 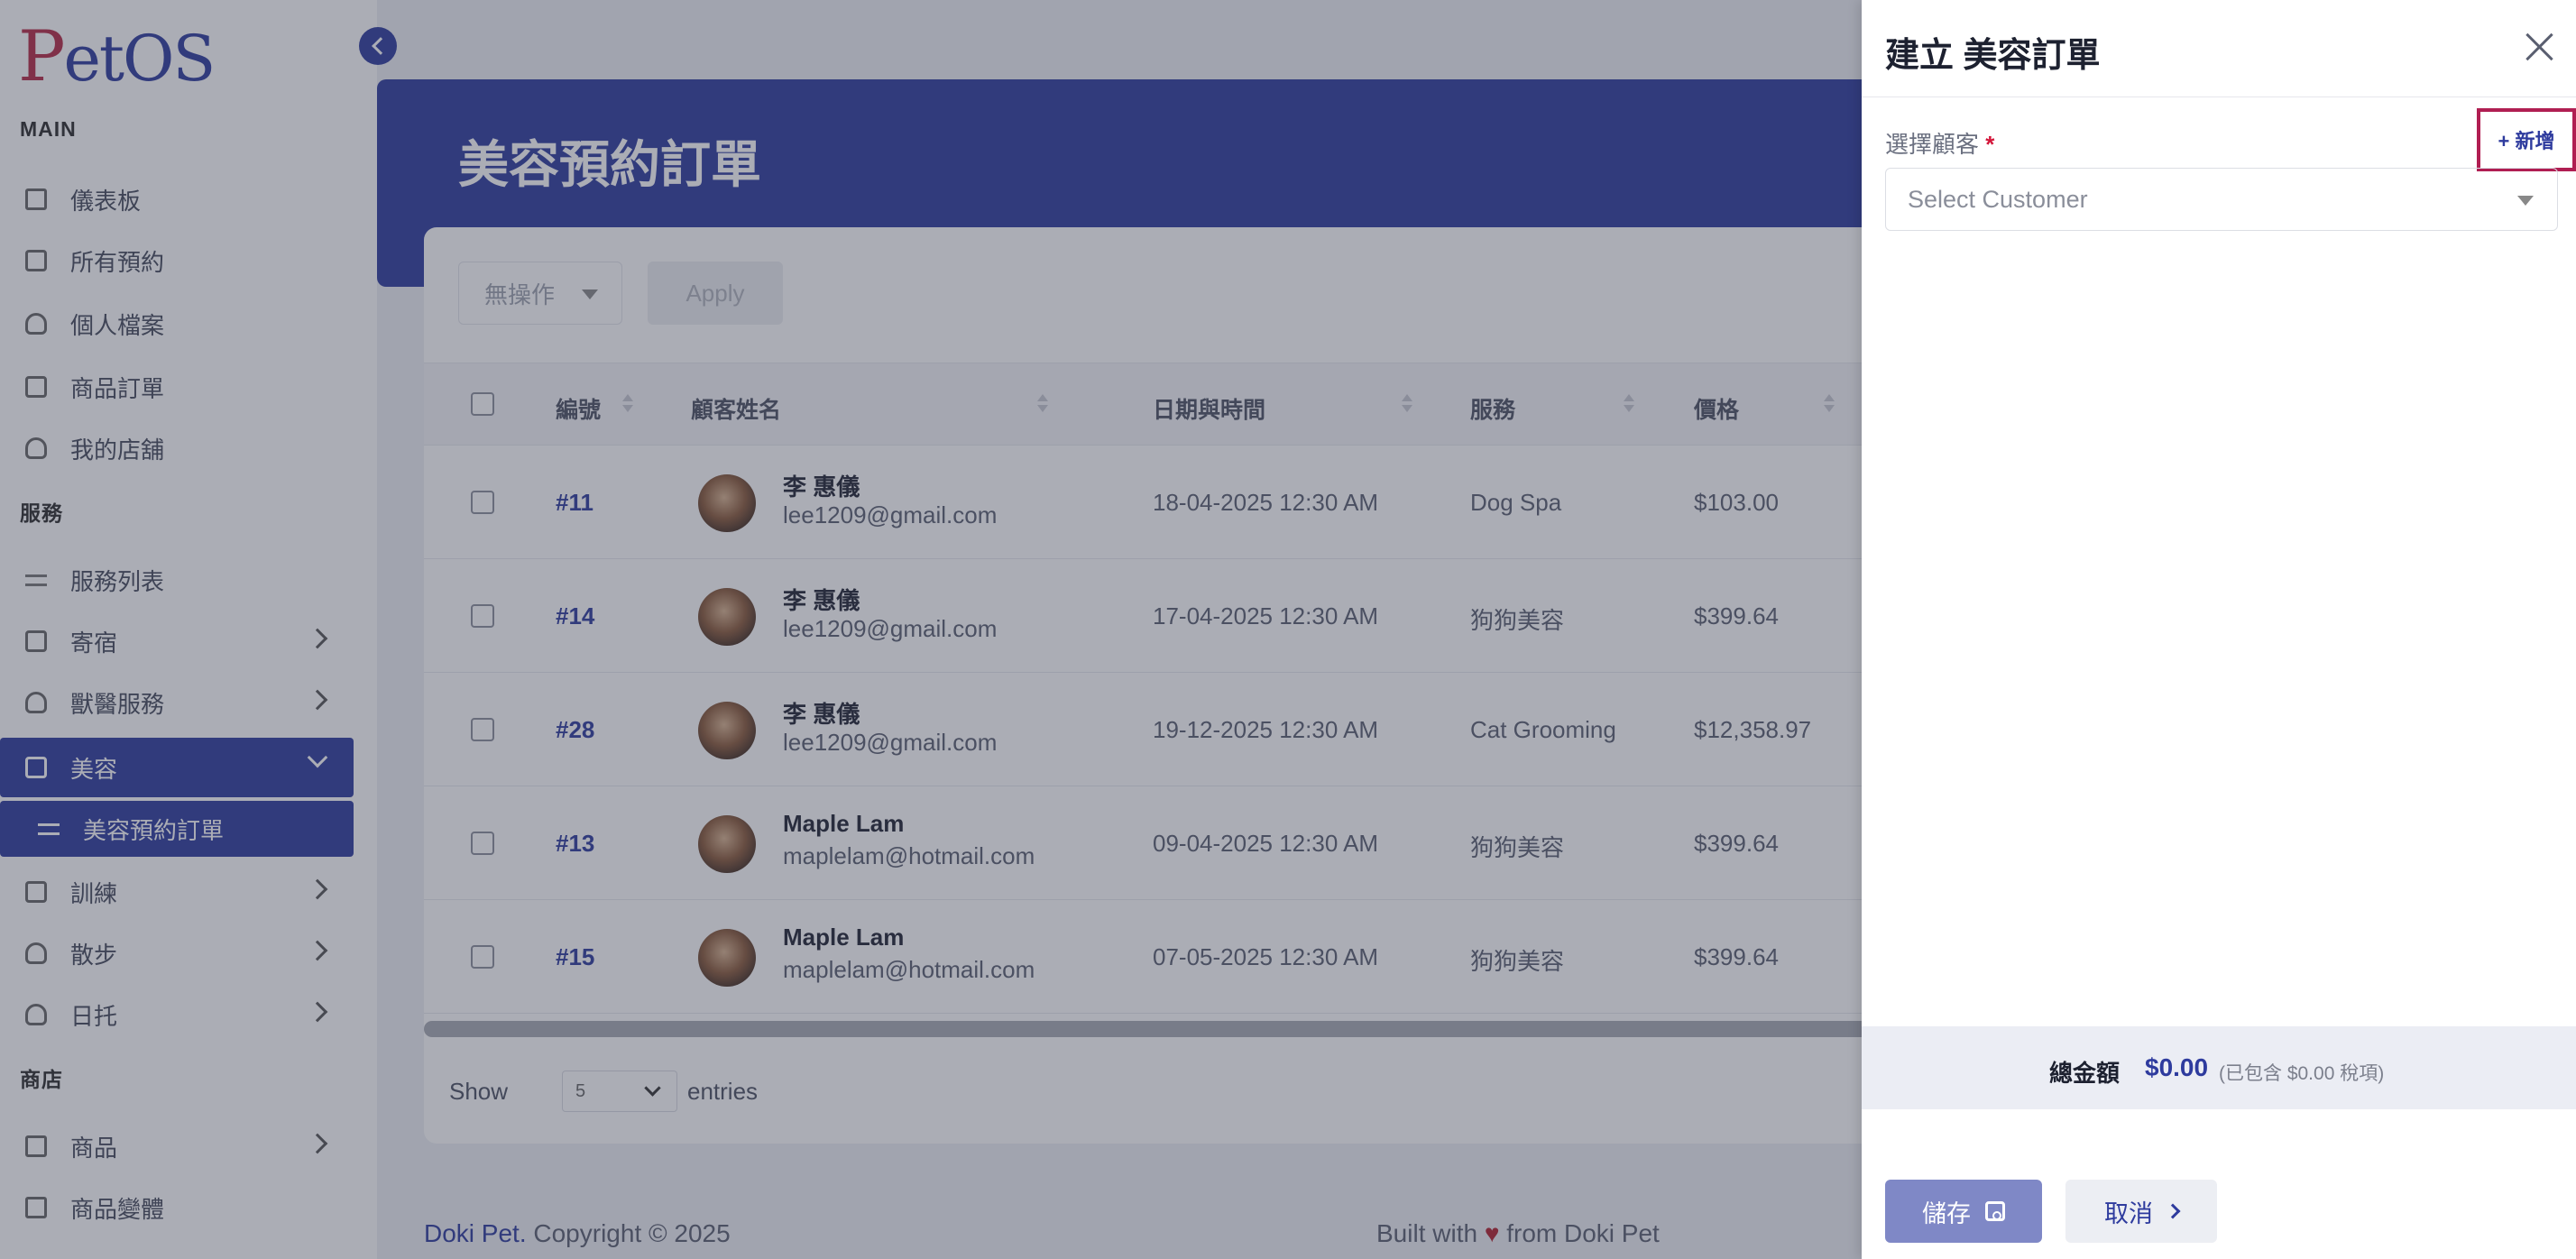 What do you see at coordinates (1990, 144) in the screenshot?
I see `required-mark: *` at bounding box center [1990, 144].